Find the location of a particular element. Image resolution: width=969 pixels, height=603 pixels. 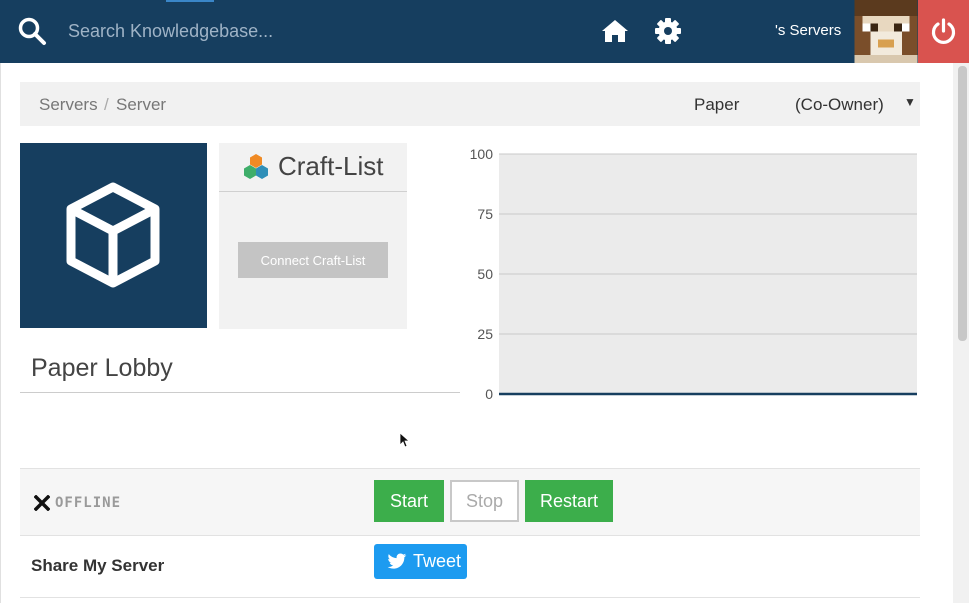

status-text: OFFLINE is located at coordinates (88, 503).